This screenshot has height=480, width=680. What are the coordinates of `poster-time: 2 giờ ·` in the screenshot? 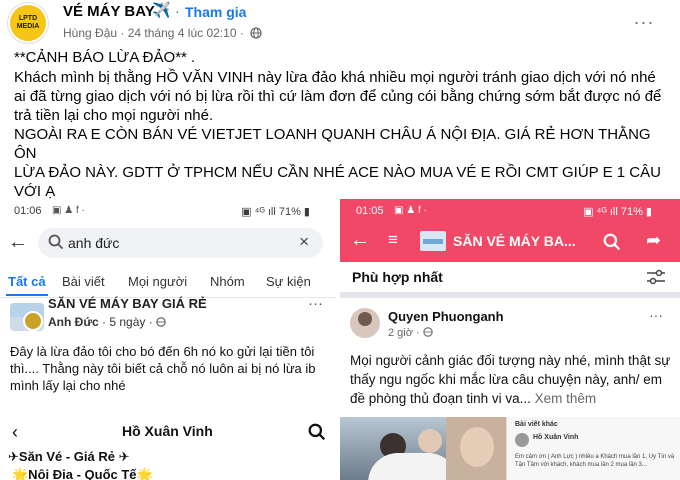 It's located at (405, 333).